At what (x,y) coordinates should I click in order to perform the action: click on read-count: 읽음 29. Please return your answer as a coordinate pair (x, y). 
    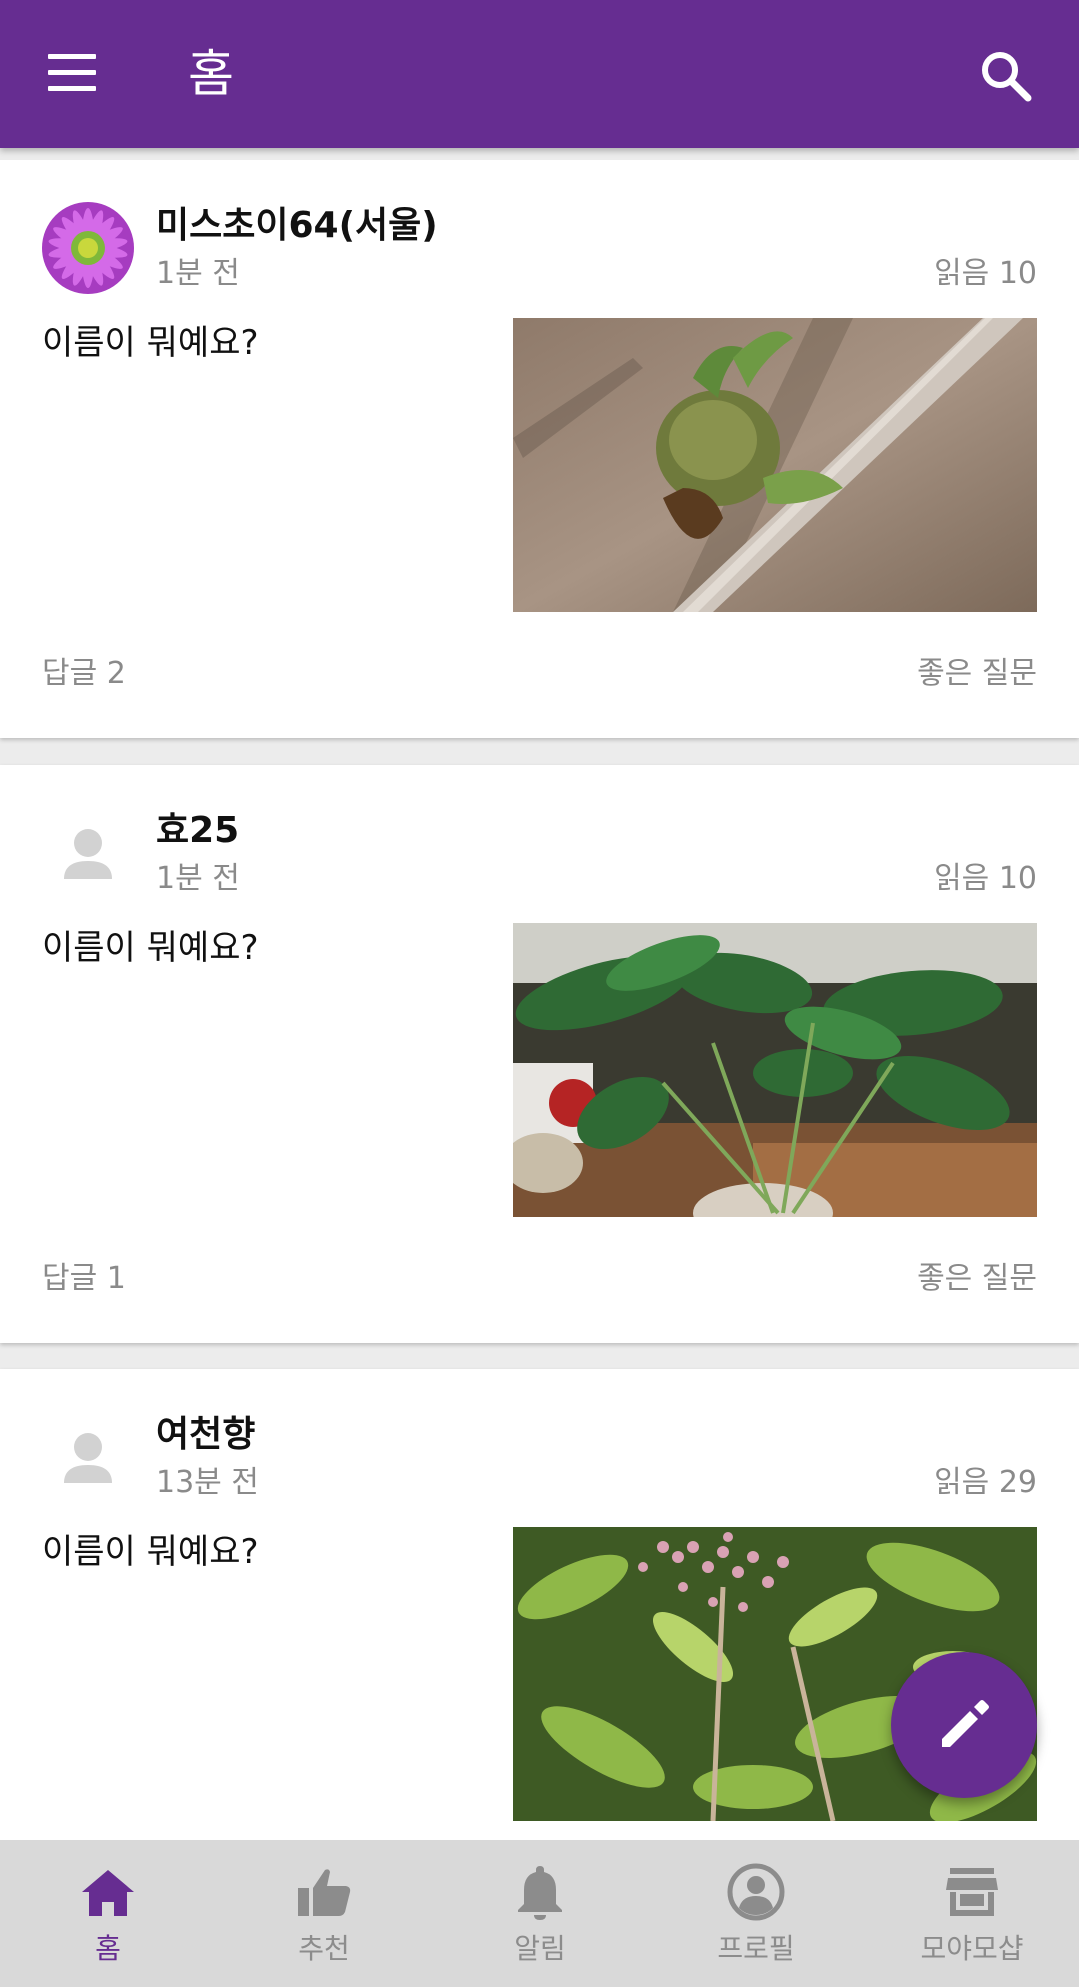
    Looking at the image, I should click on (985, 1482).